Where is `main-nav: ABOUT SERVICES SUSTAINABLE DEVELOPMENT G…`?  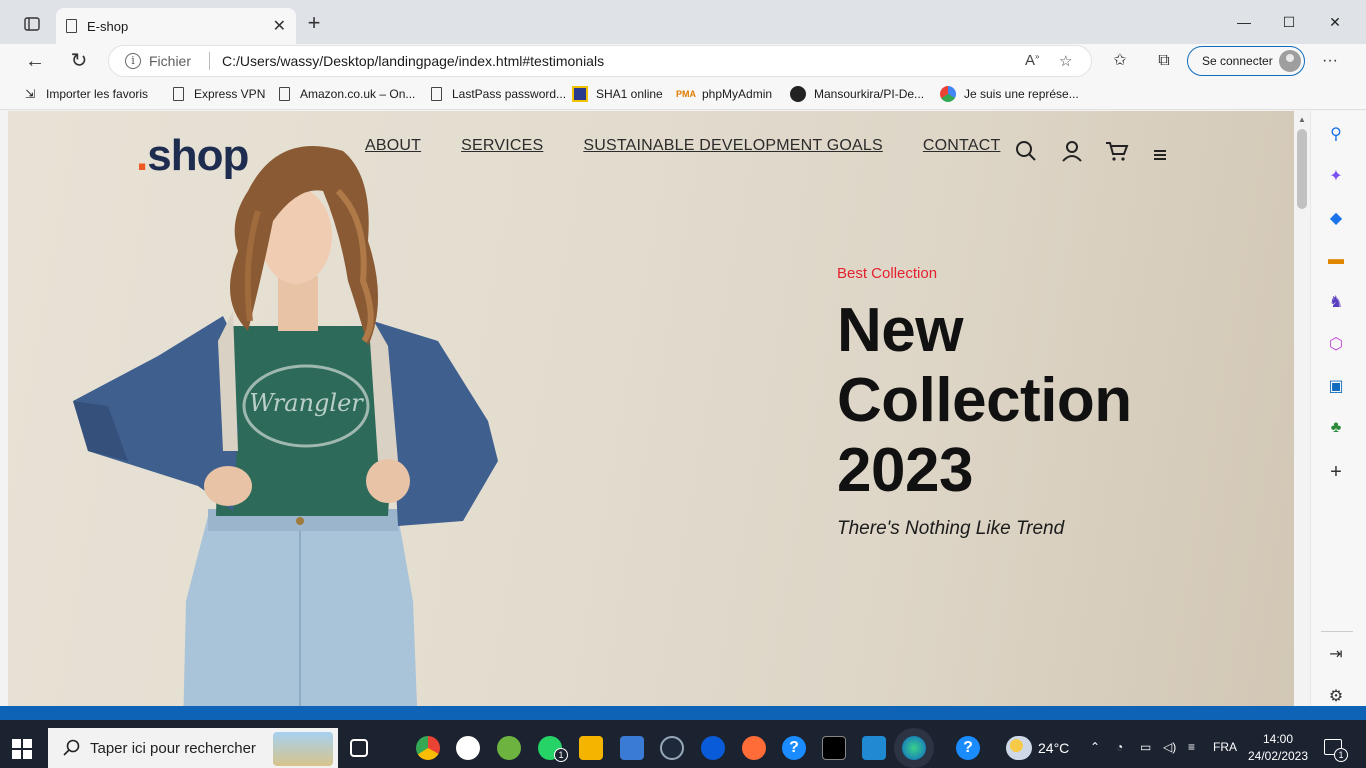 main-nav: ABOUT SERVICES SUSTAINABLE DEVELOPMENT G… is located at coordinates (702, 146).